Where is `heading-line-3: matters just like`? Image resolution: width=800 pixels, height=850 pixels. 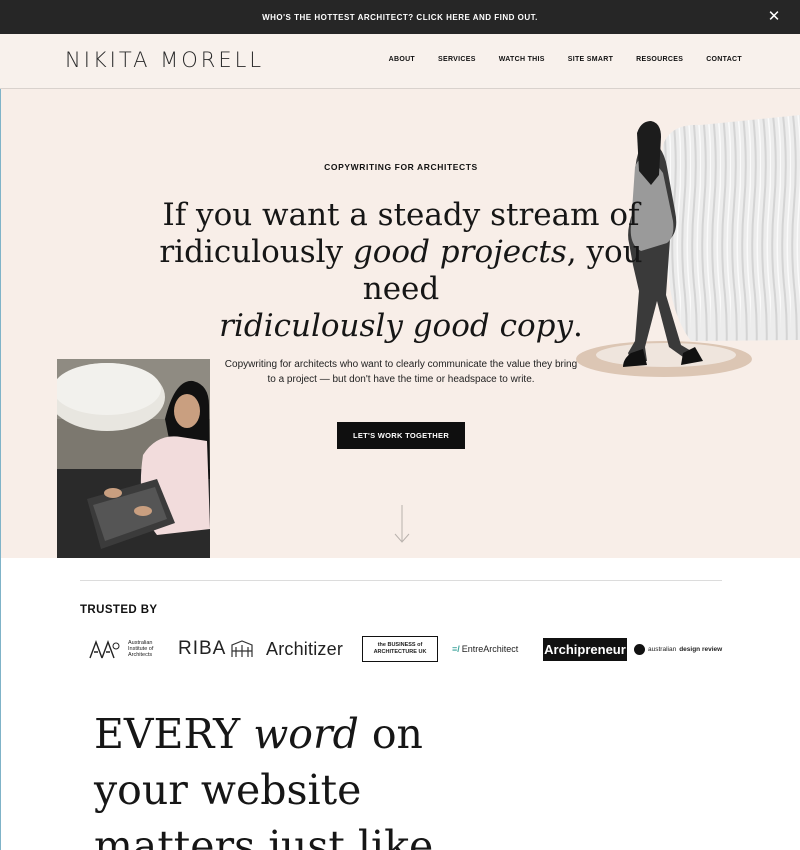 heading-line-3: matters just like is located at coordinates (264, 836).